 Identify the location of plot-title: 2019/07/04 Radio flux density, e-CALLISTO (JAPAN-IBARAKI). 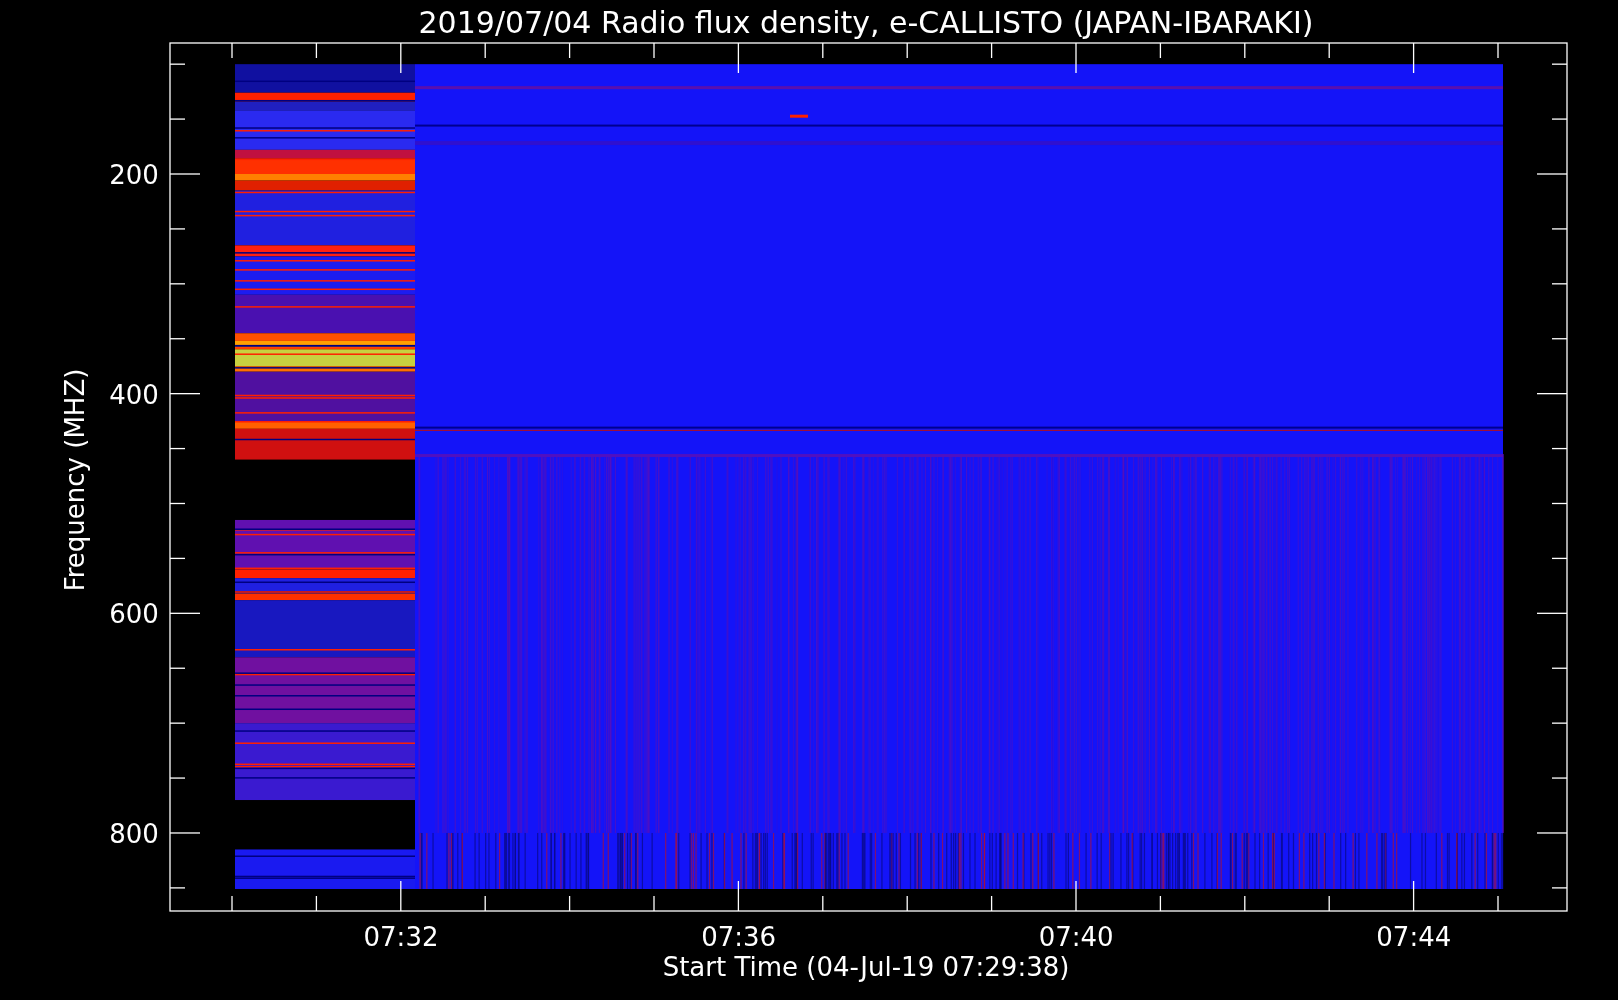
(866, 22).